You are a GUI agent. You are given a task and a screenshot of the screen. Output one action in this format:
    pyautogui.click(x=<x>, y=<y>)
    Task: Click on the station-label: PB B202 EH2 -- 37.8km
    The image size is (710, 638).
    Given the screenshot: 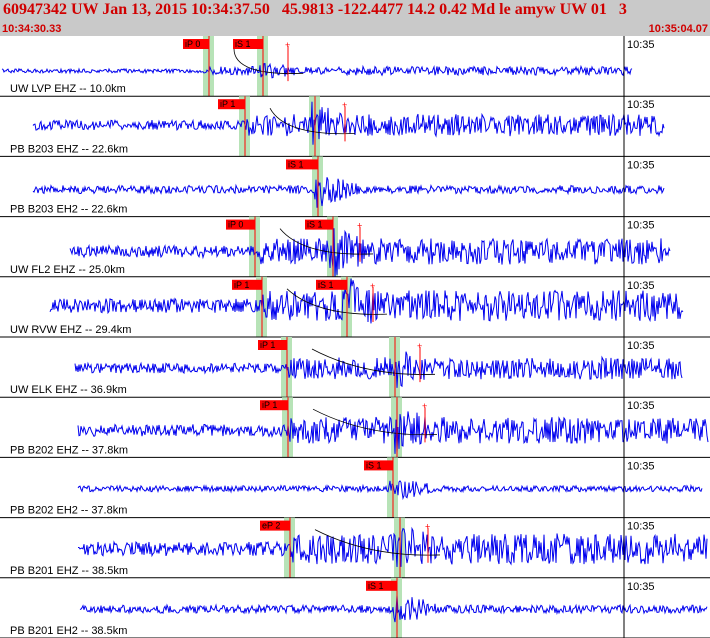 What is the action you would take?
    pyautogui.click(x=68, y=511)
    